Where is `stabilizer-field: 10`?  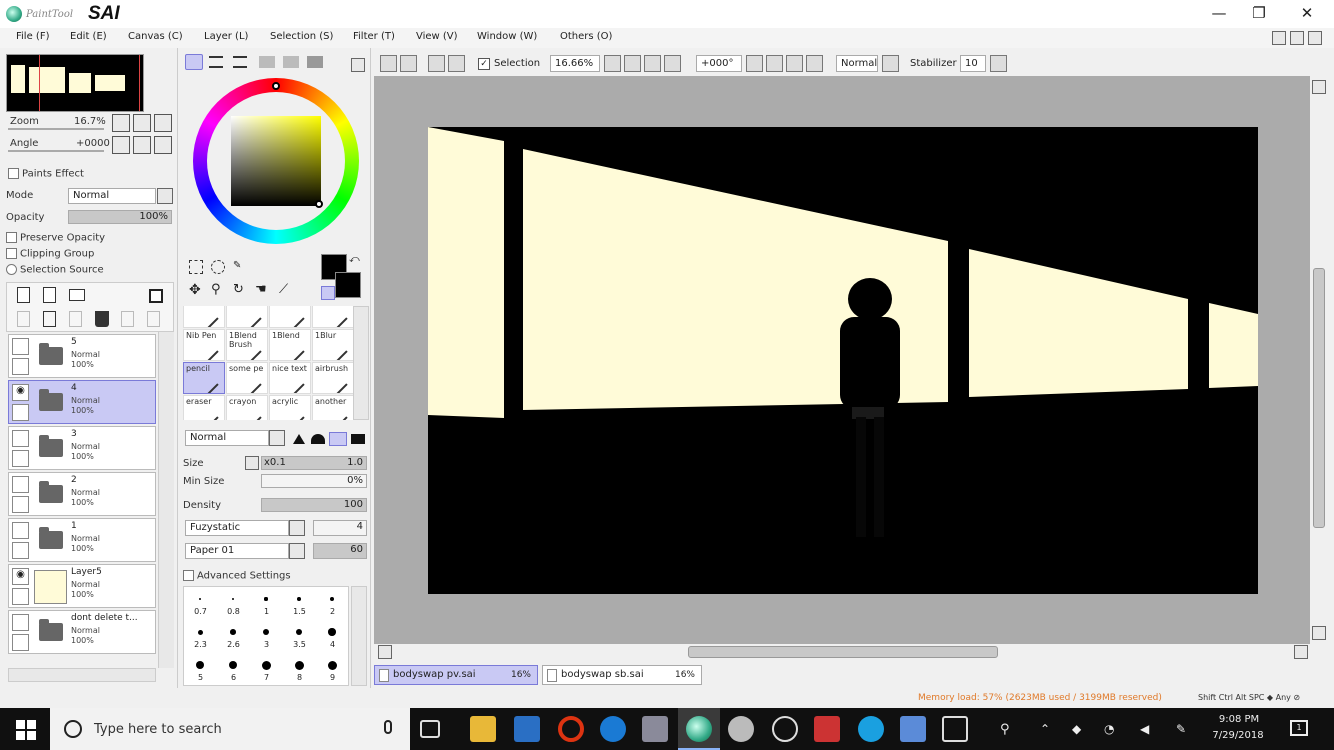
stabilizer-field: 10 is located at coordinates (973, 63).